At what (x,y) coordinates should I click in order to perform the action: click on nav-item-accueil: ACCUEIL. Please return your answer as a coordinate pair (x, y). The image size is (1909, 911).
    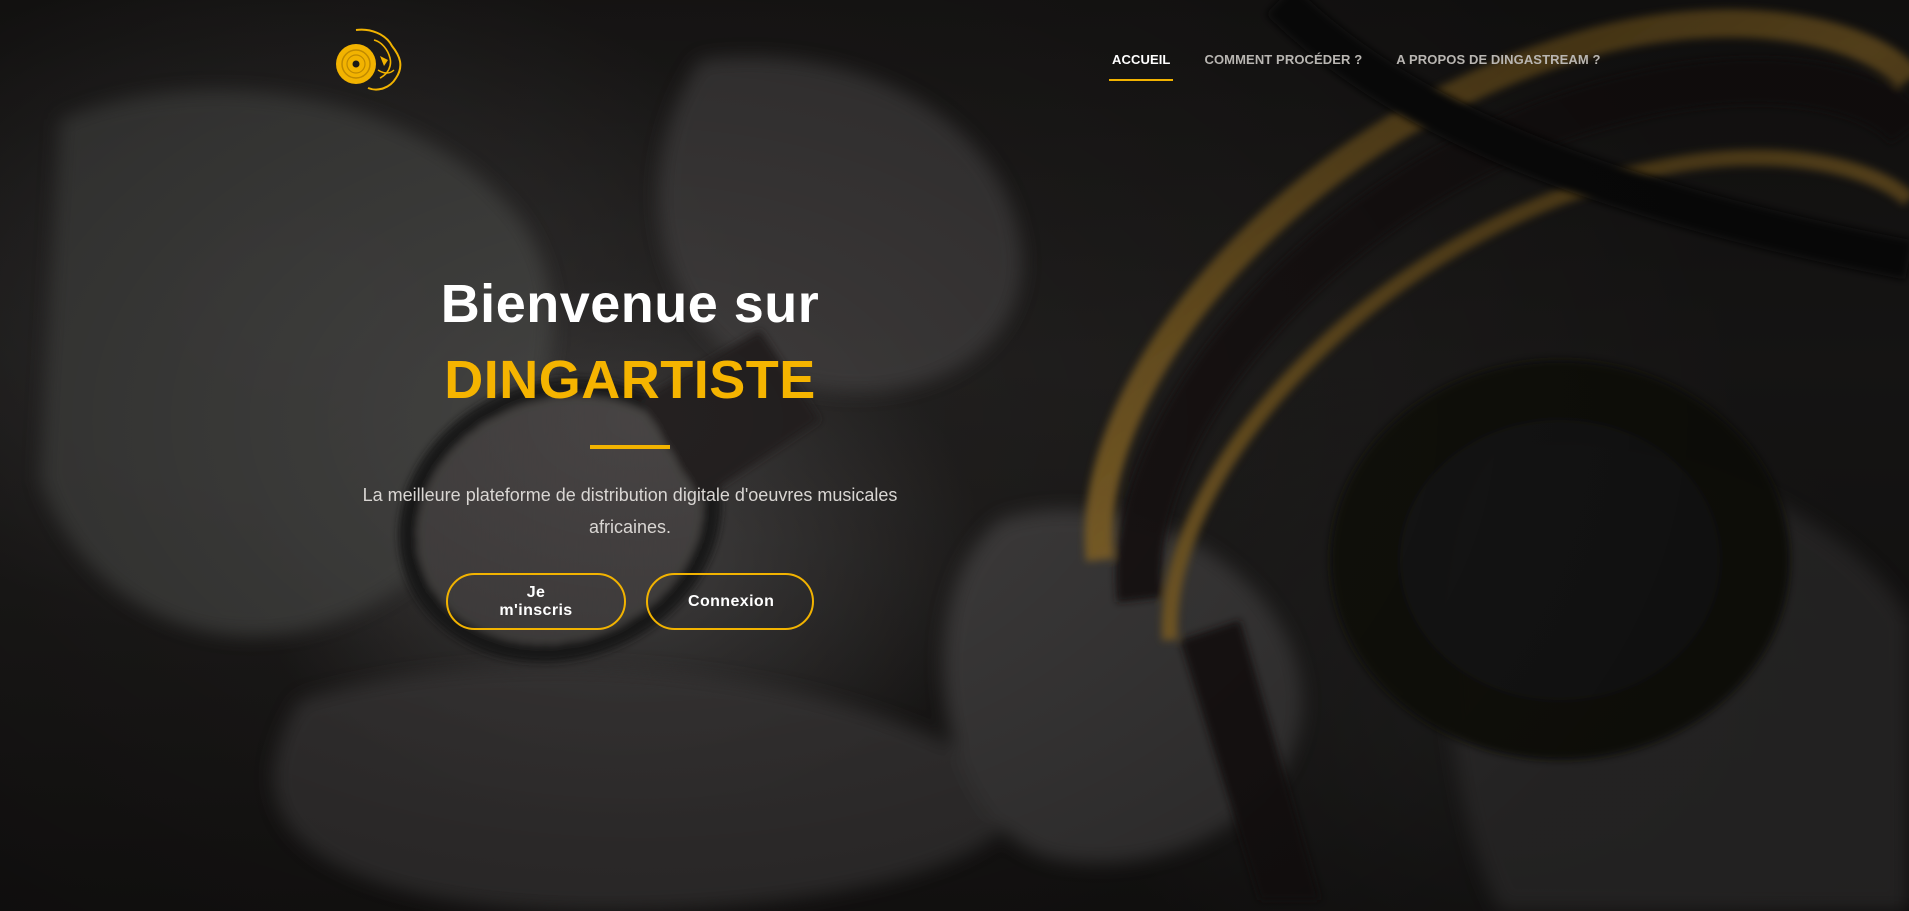
    Looking at the image, I should click on (1141, 64).